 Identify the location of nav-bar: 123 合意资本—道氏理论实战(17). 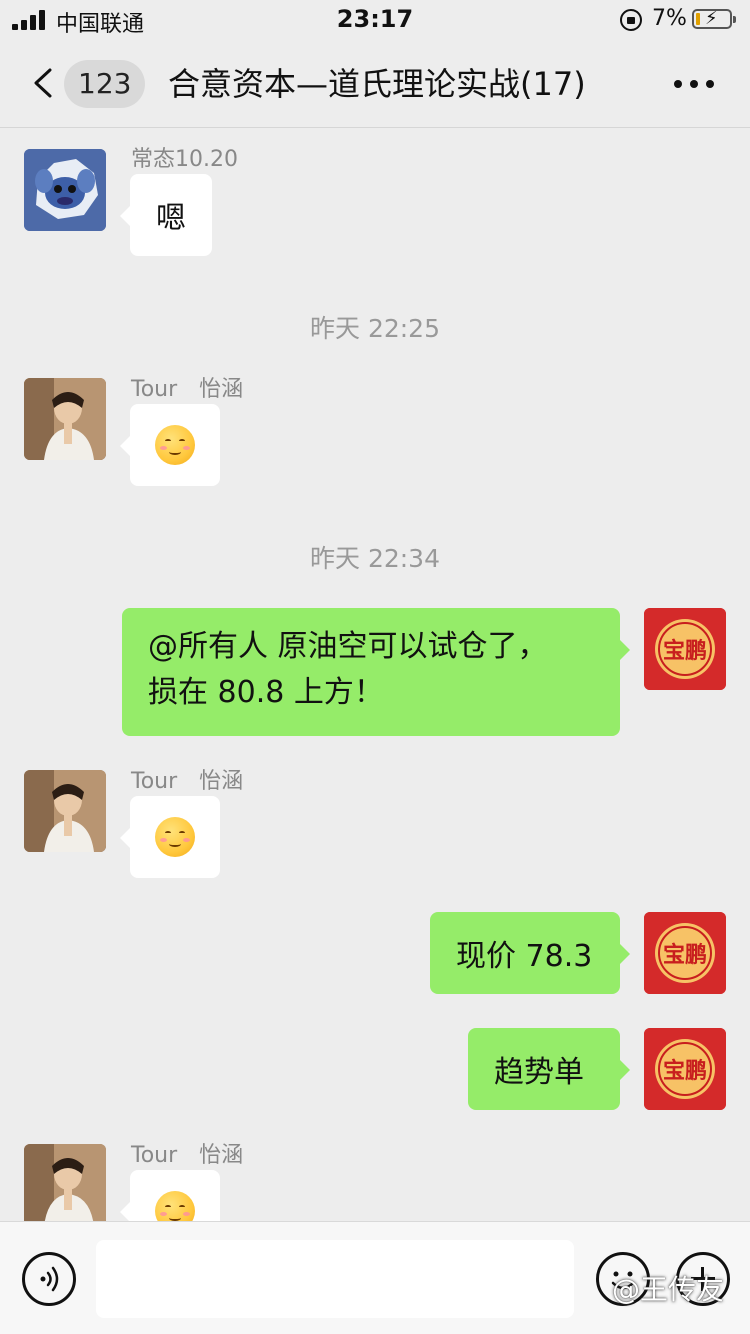
(375, 84).